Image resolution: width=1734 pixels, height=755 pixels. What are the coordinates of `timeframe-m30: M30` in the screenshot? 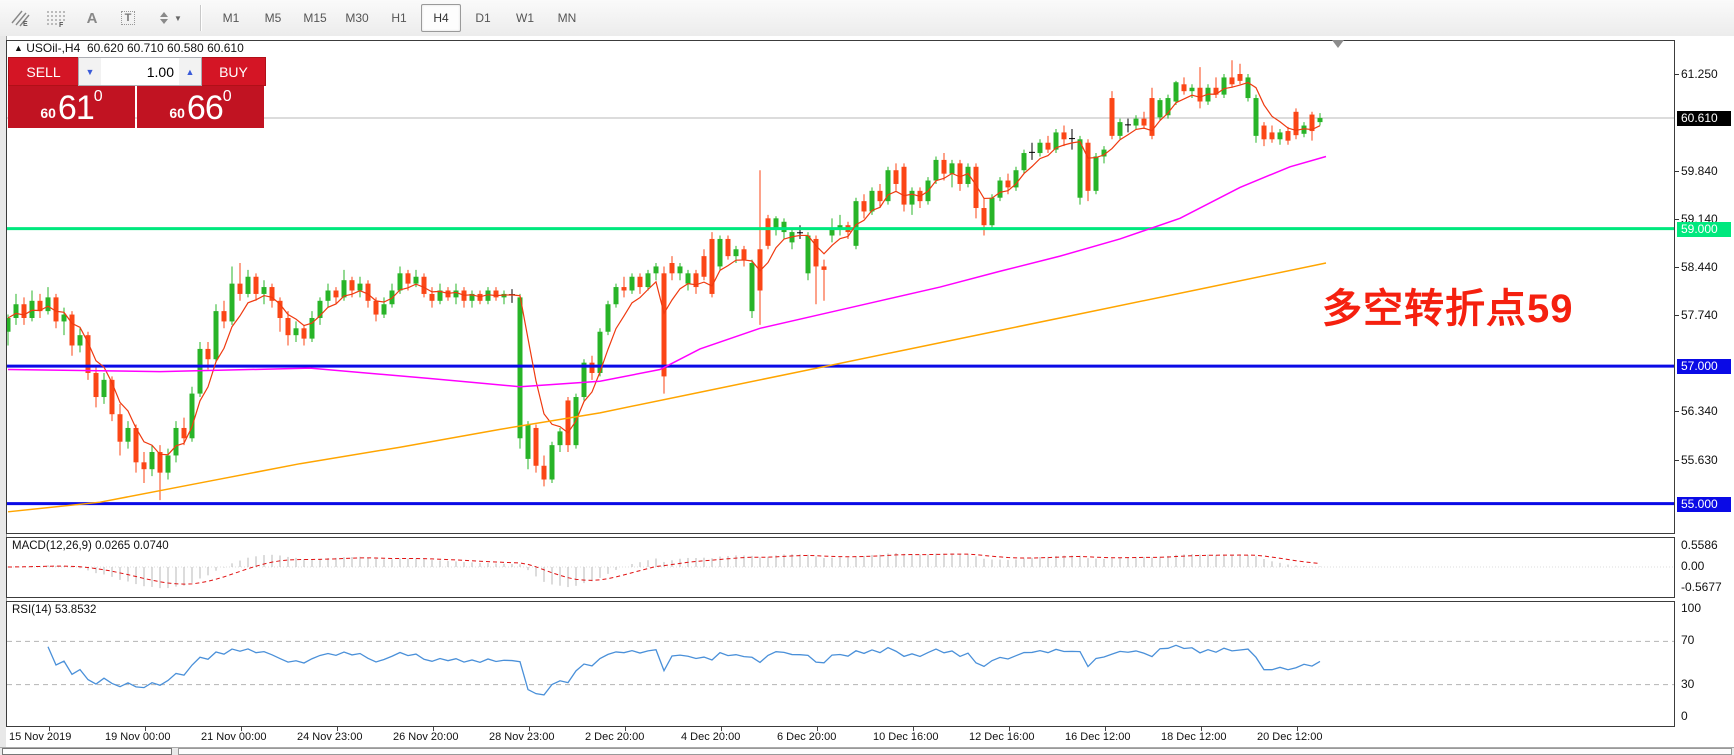 It's located at (357, 18).